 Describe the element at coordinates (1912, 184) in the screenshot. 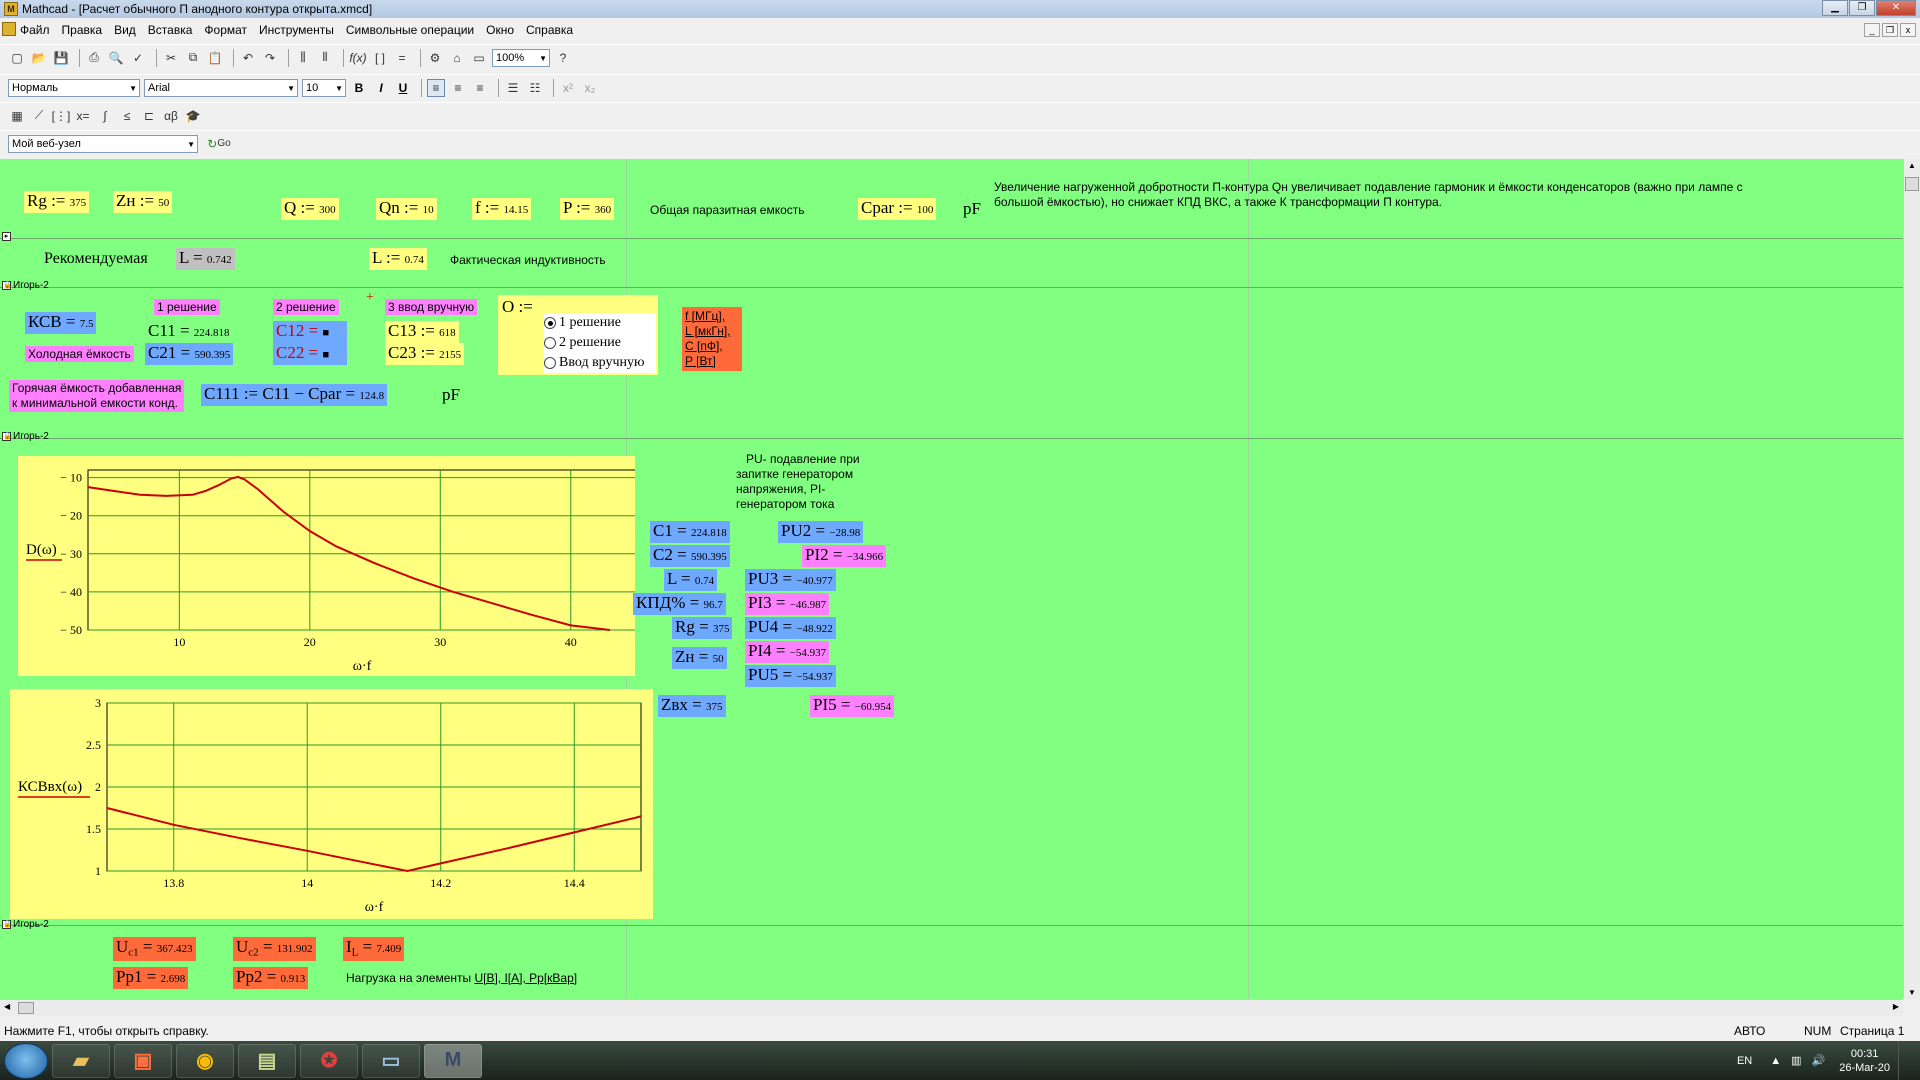

I see `vertical-scroll-thumb` at that location.